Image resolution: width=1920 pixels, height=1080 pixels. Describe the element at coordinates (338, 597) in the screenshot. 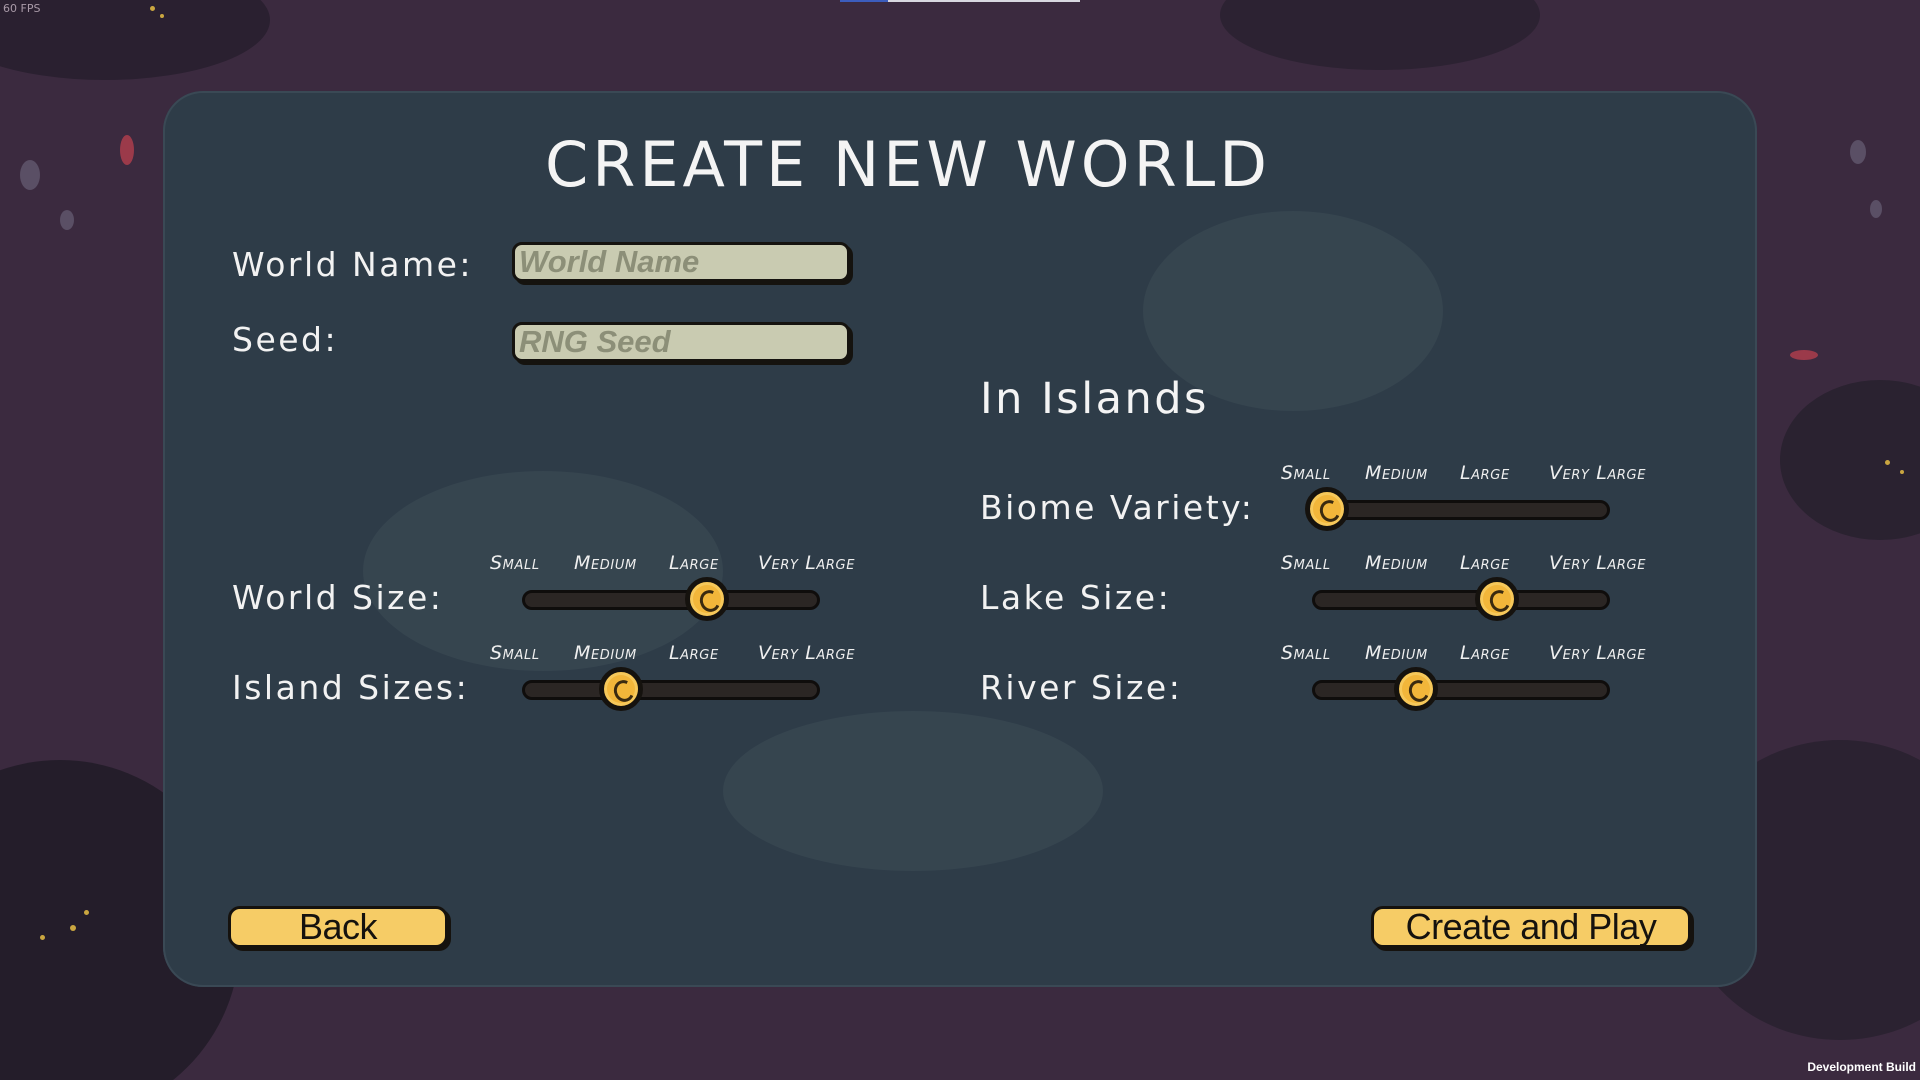

I see `world-size-label: World Size:` at that location.